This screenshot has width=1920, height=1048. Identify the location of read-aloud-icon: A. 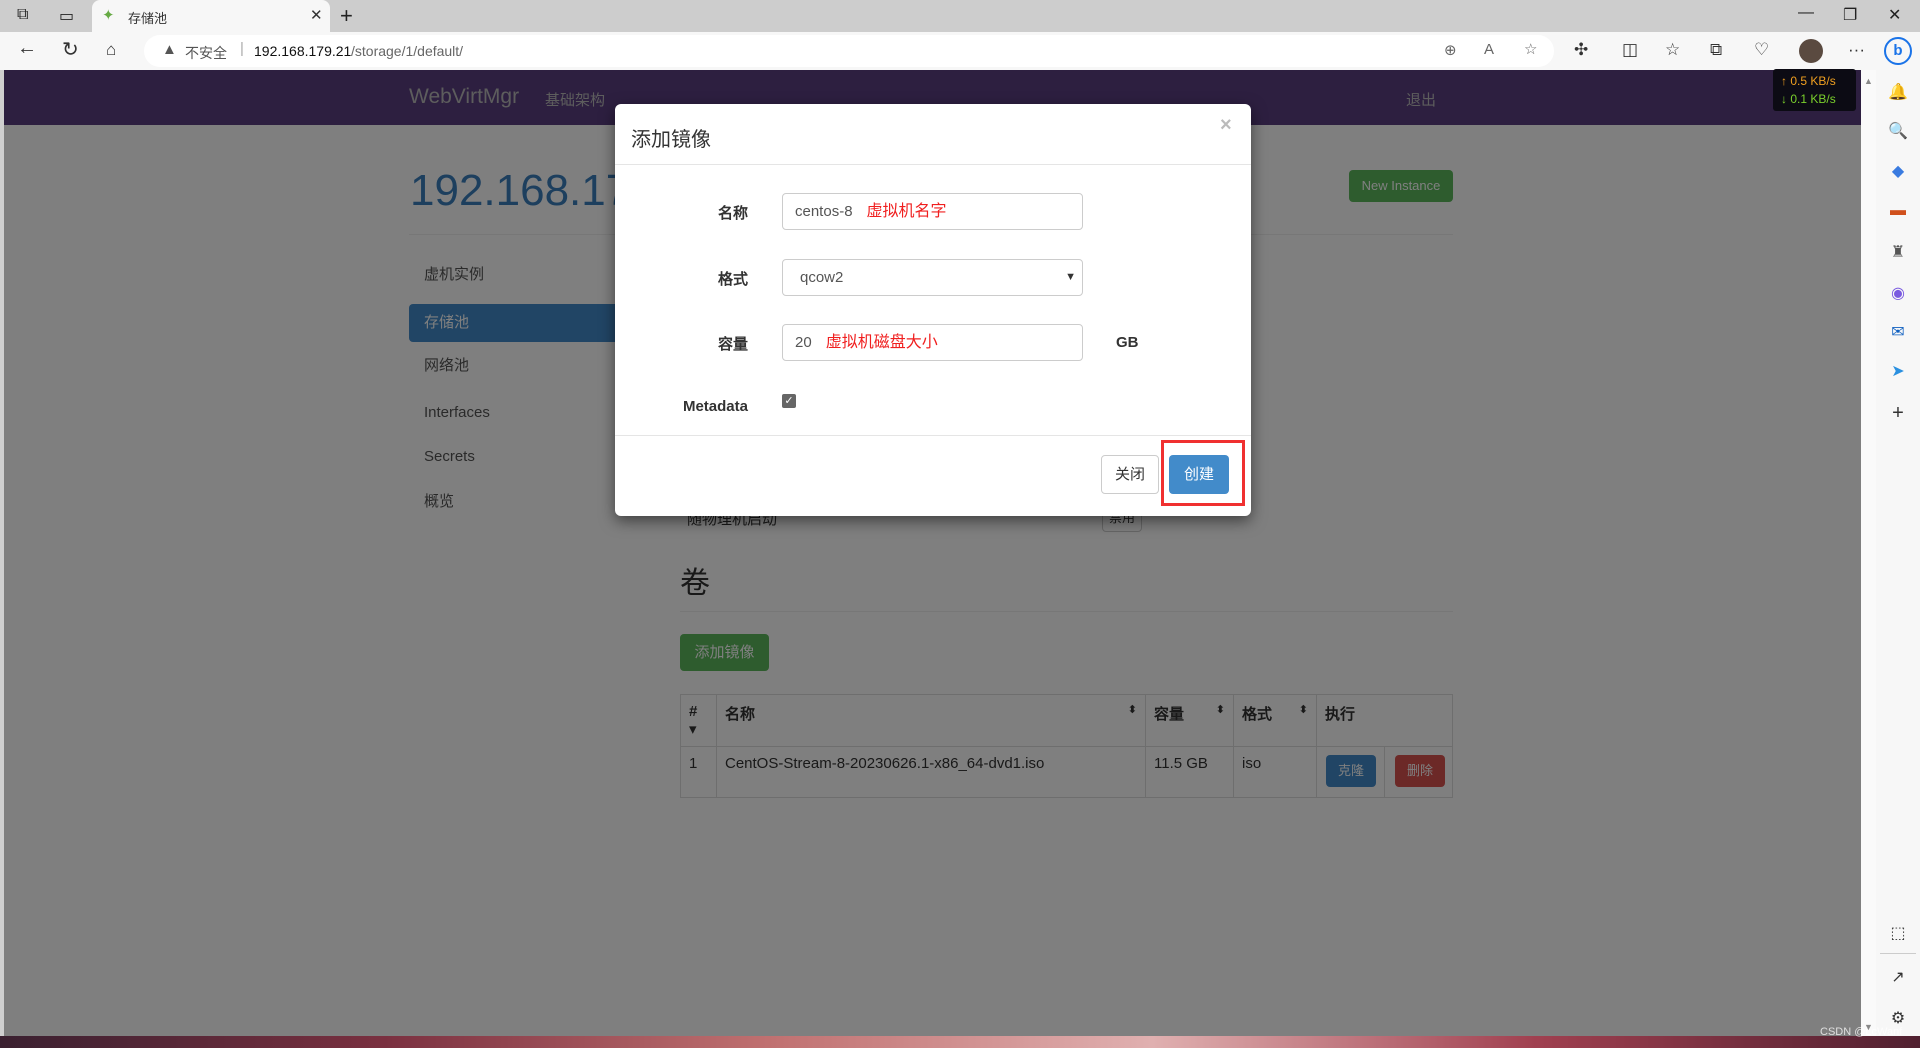
(1489, 49).